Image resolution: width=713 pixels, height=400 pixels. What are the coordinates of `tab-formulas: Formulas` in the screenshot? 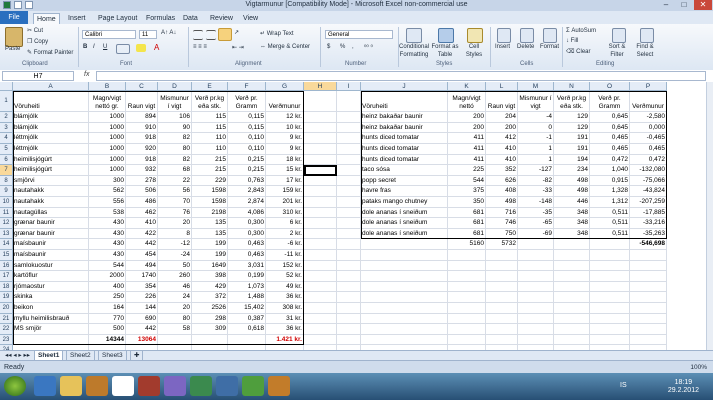 It's located at (160, 18).